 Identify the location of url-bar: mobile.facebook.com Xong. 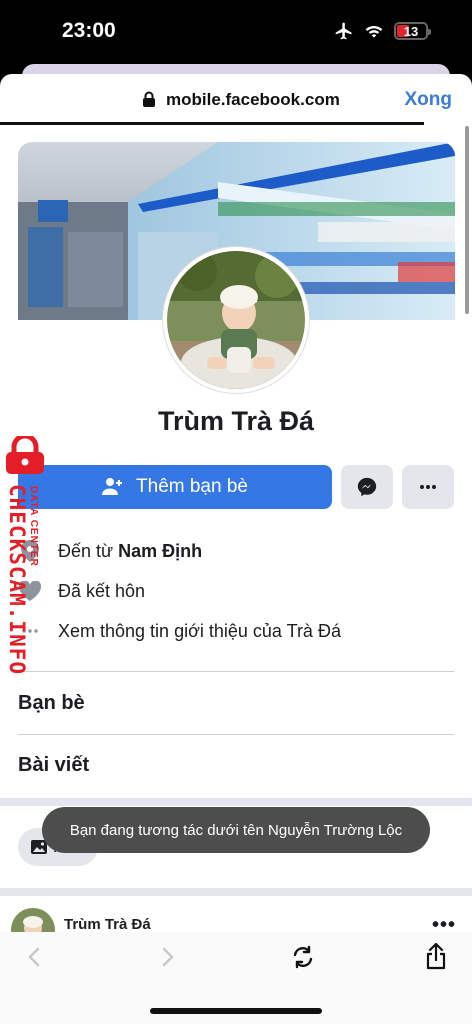
(236, 100).